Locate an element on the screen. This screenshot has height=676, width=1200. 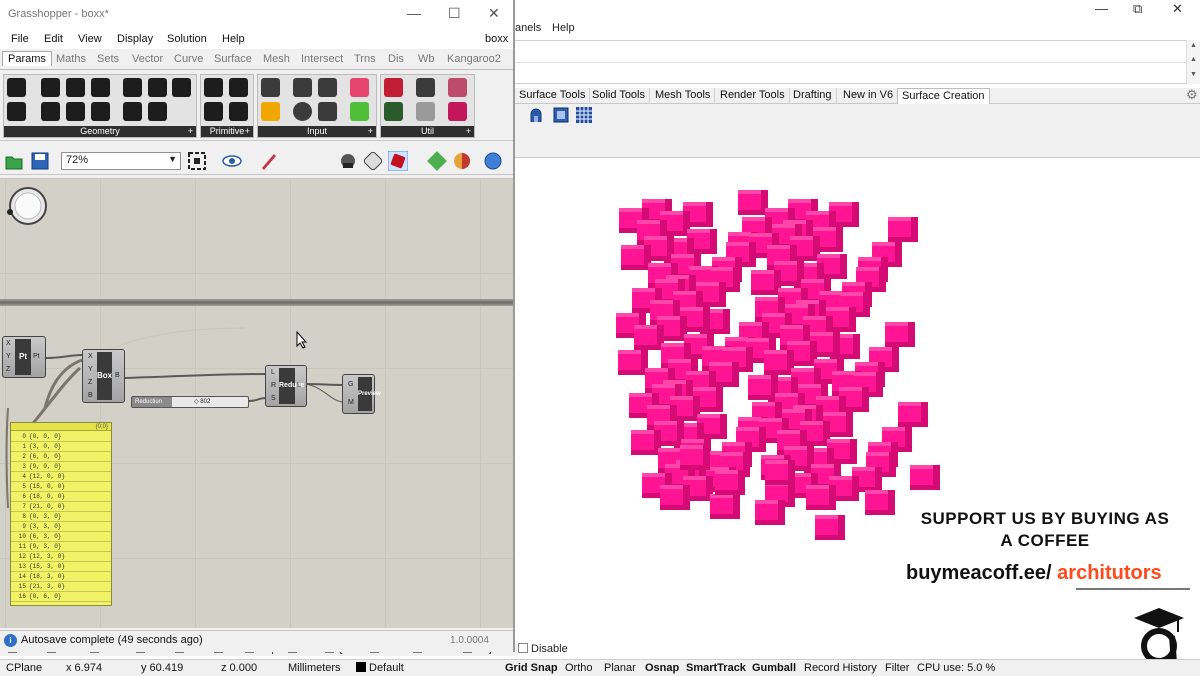
box-node: X Y Z B Box B is located at coordinates (103, 376).